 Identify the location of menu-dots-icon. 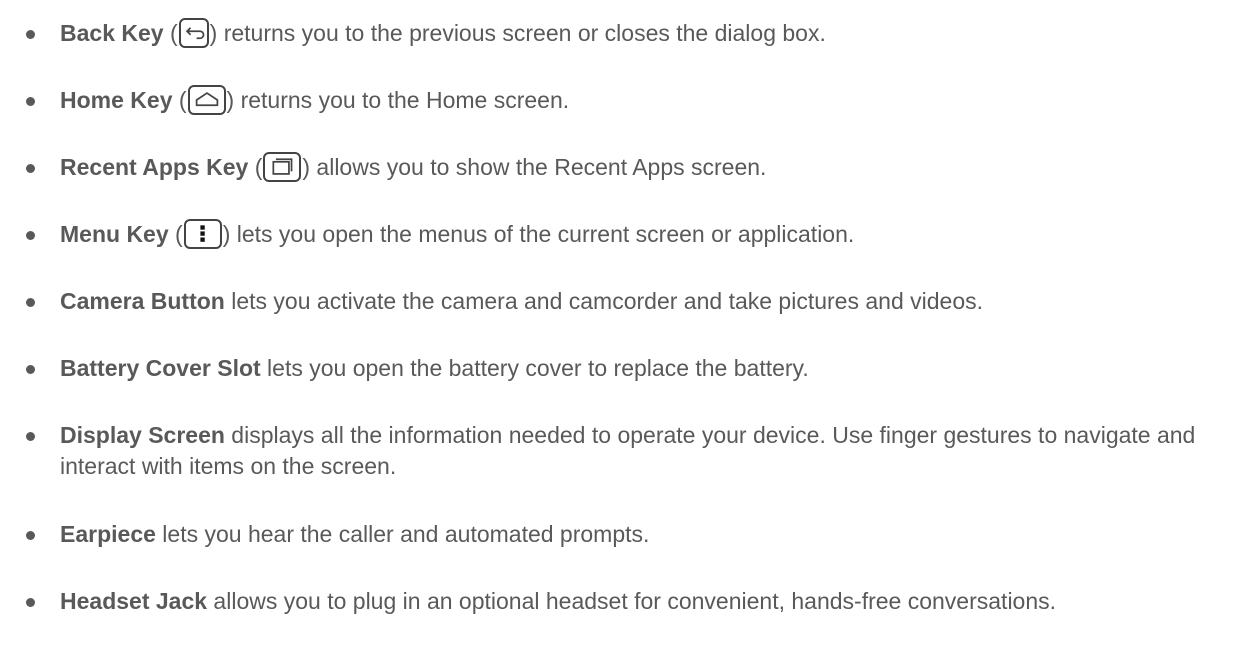
(202, 234).